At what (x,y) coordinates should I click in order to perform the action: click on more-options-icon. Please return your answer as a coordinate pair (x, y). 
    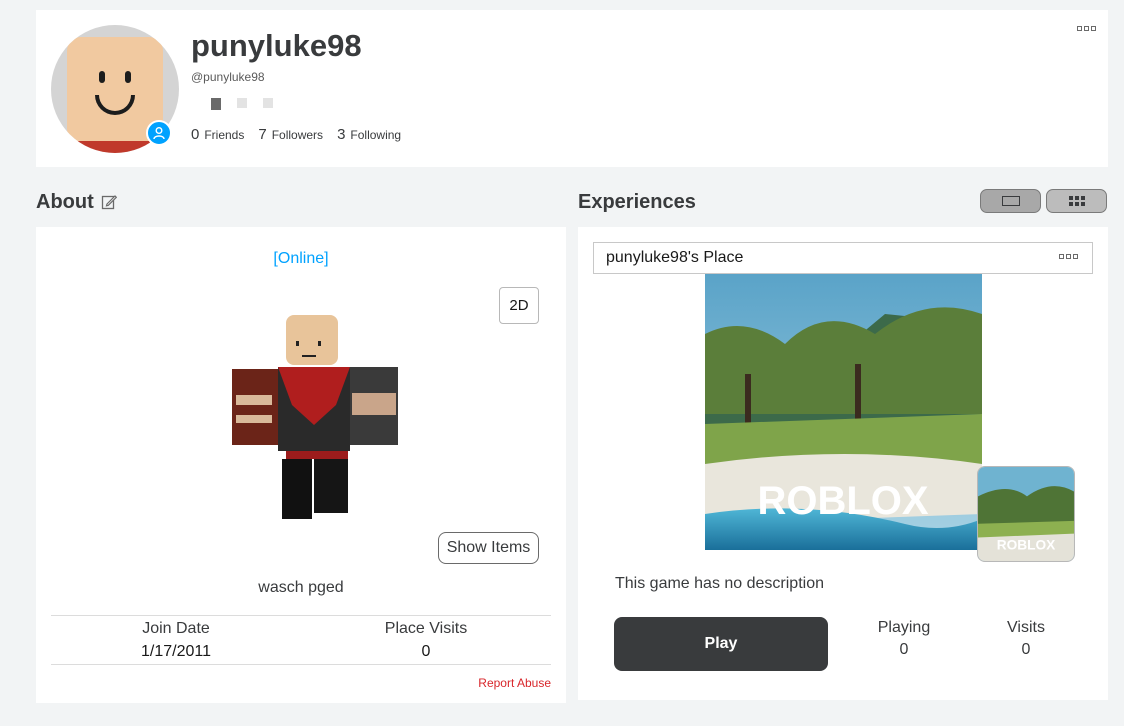
    Looking at the image, I should click on (1086, 28).